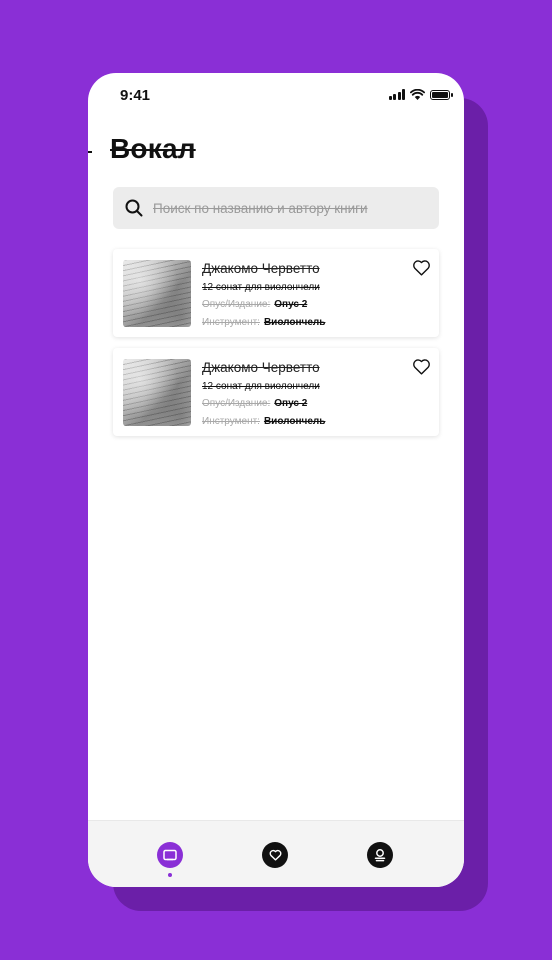 This screenshot has height=960, width=552. I want to click on user-icon, so click(380, 855).